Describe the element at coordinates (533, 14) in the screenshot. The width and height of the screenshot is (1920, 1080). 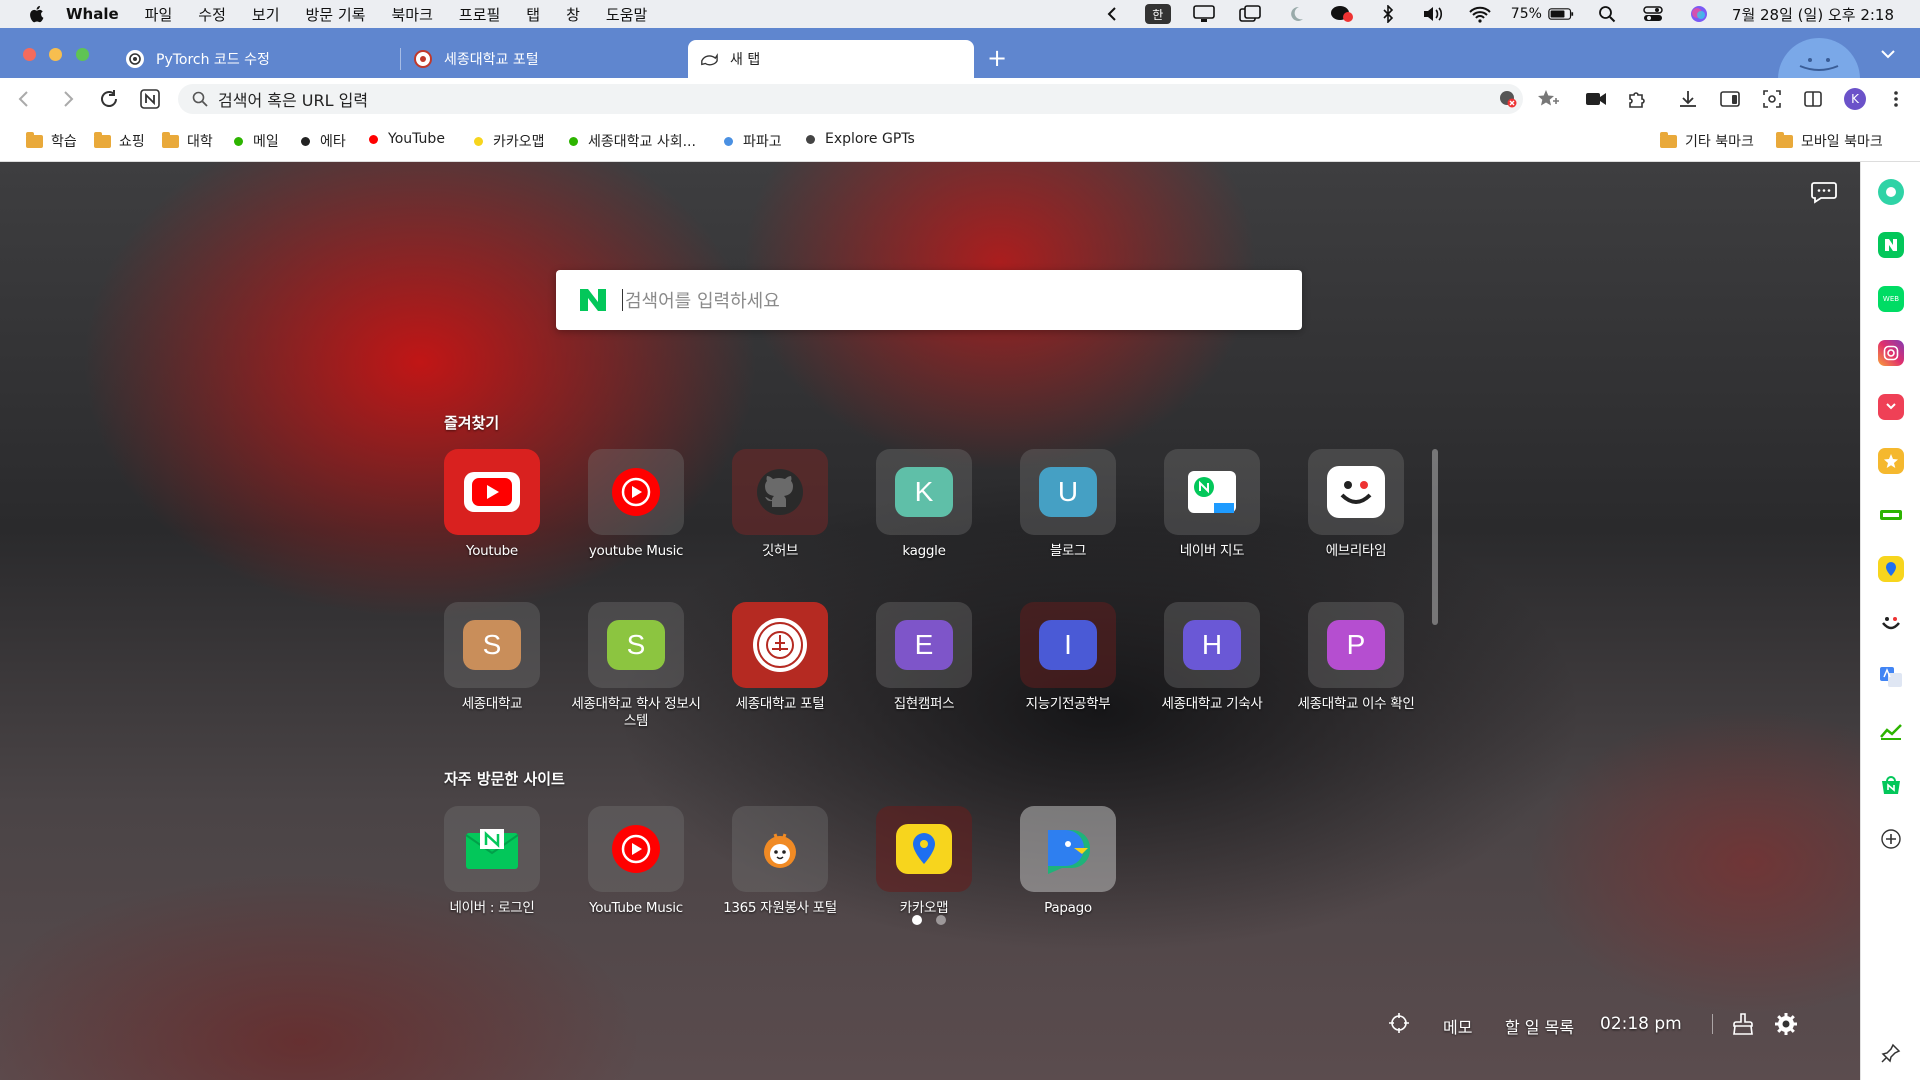
I see `menu-tab: 탭` at that location.